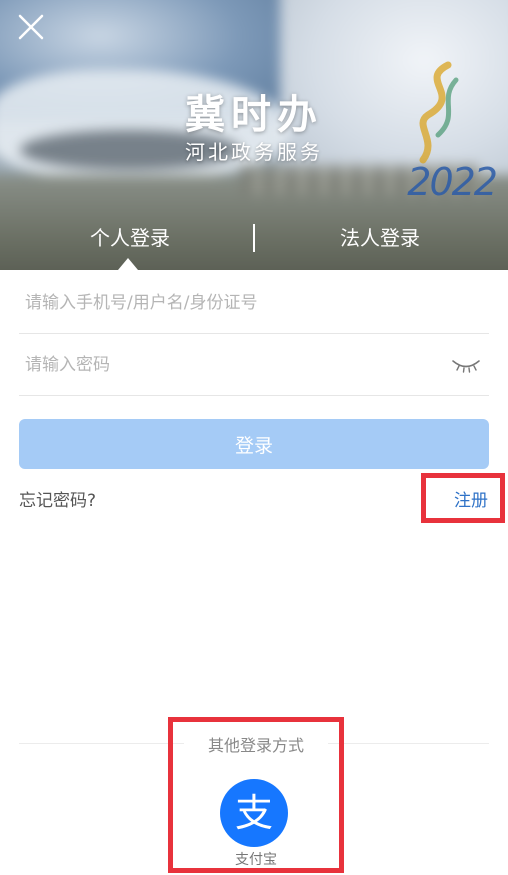  I want to click on alipay-glyph: 支, so click(254, 813).